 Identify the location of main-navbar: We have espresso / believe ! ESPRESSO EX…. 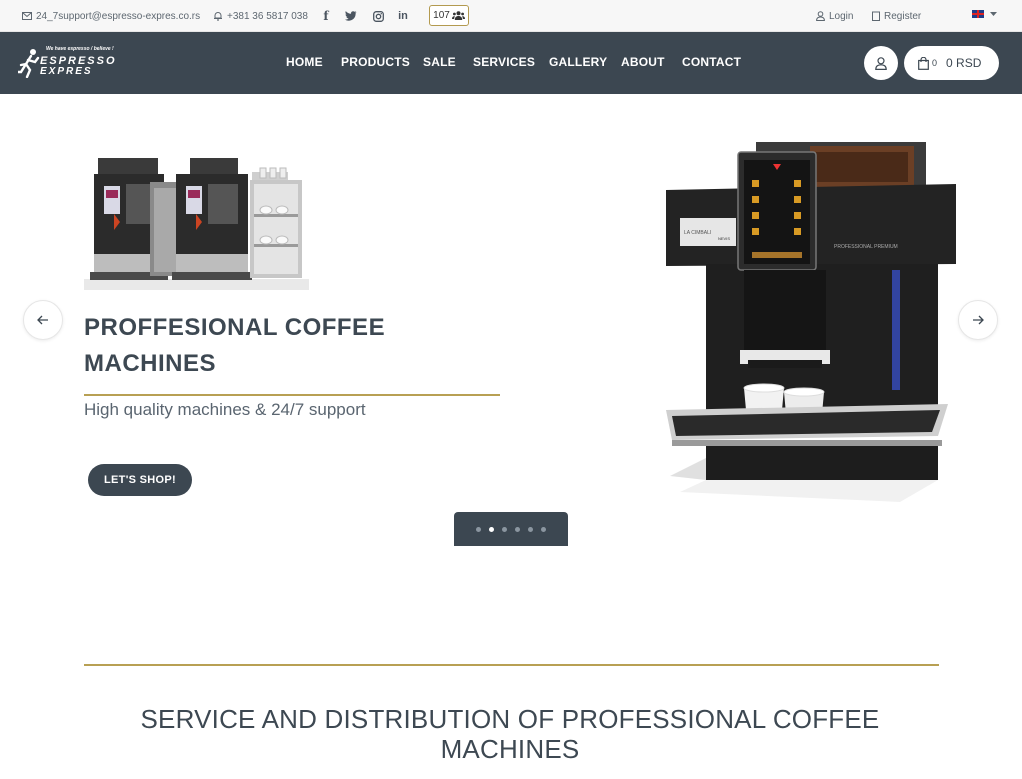
(511, 63).